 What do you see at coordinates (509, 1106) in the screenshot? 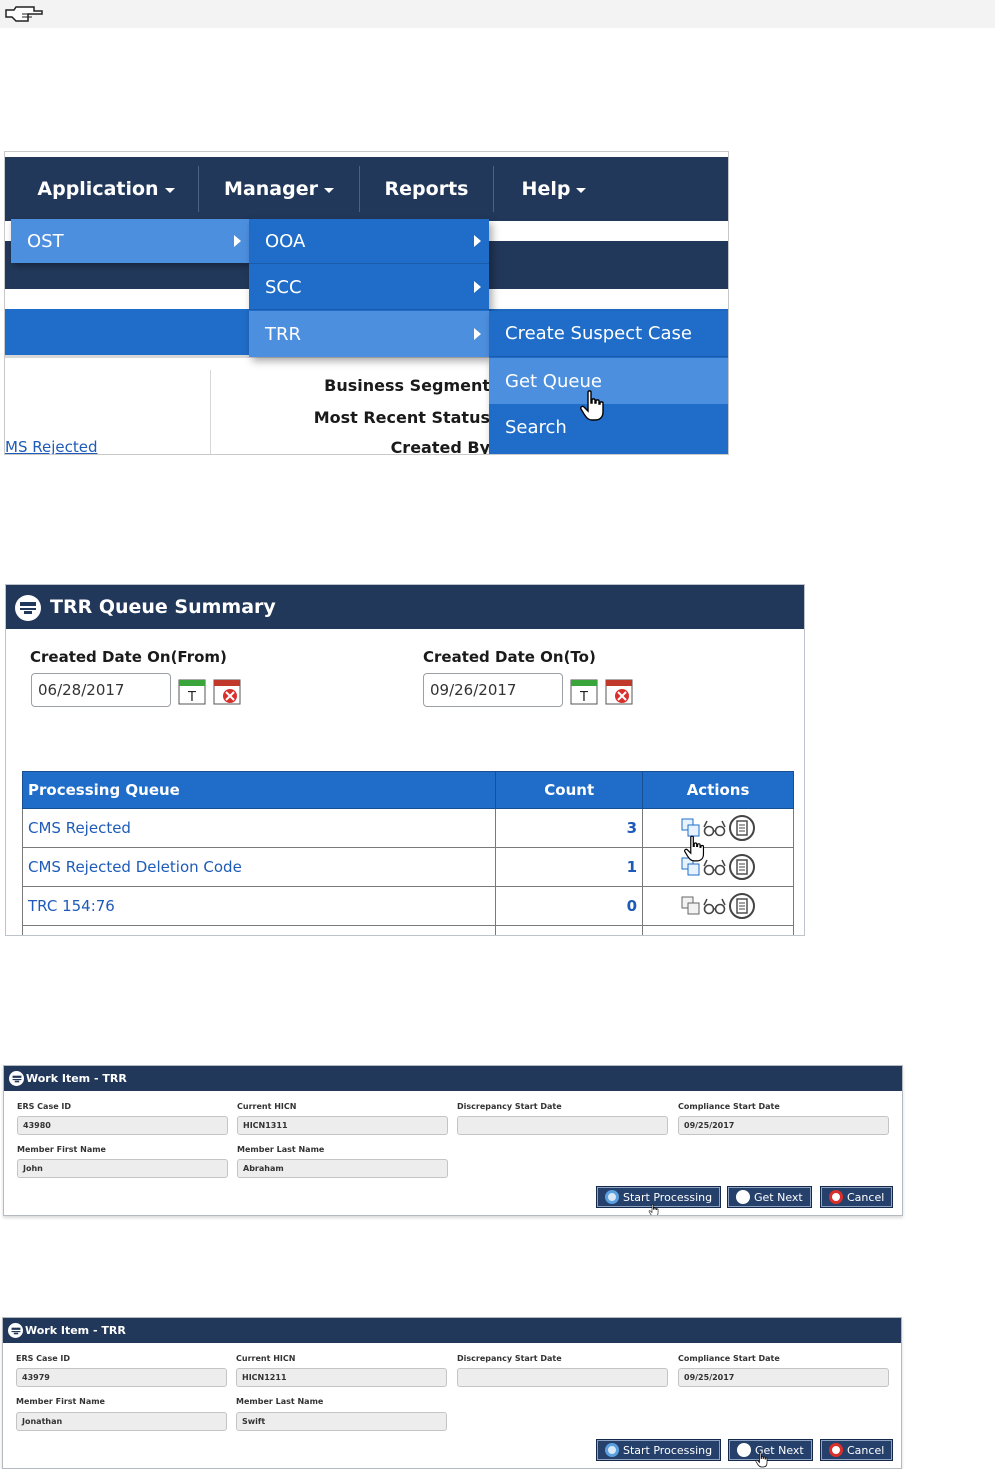
I see `discrepancy-start-date-label: Discrepancy Start Date` at bounding box center [509, 1106].